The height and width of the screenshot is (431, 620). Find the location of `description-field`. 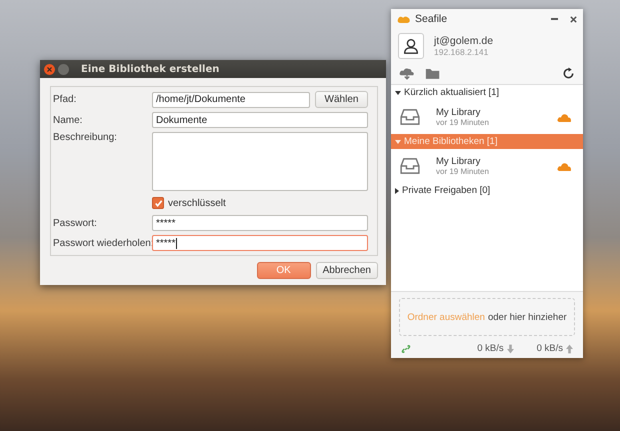

description-field is located at coordinates (260, 161).